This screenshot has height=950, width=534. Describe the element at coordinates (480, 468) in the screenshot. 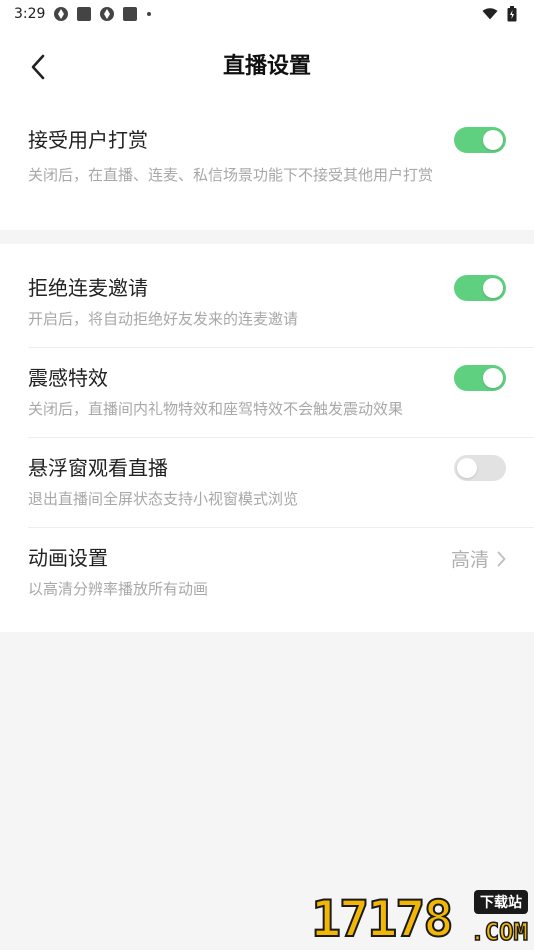

I see `floating-window-toggle` at that location.